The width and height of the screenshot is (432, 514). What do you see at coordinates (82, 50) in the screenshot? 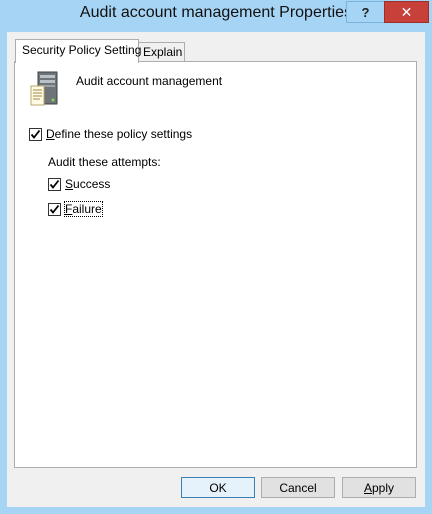
I see `tab-label: Security Policy Setting` at bounding box center [82, 50].